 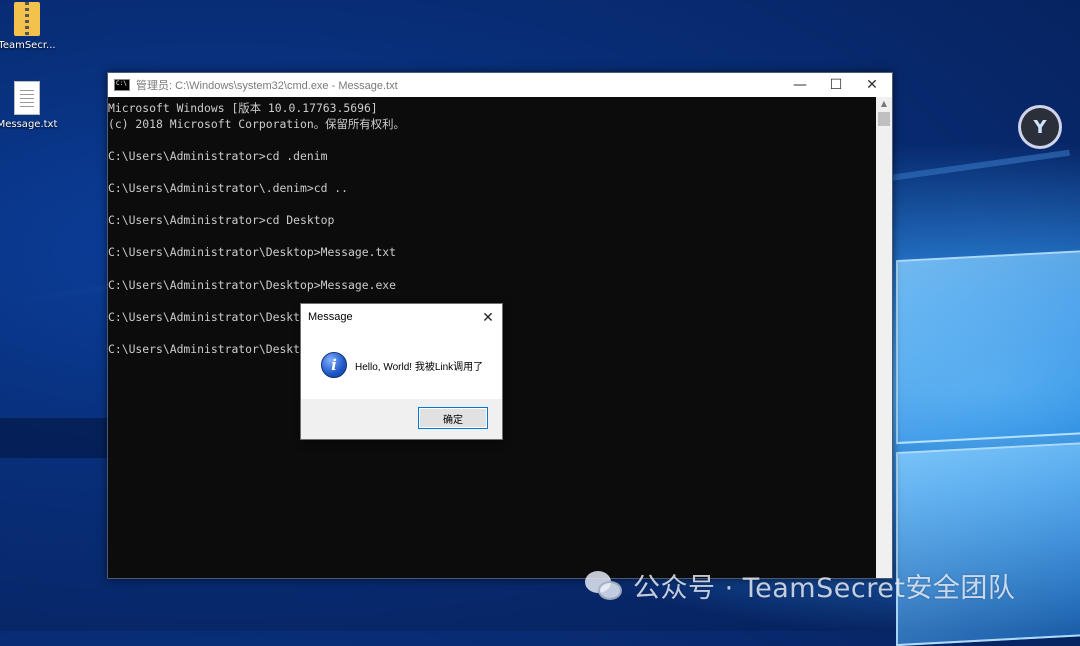 I want to click on cmd-line: Microsoft Windows [版本 10.0.17763.5696], so click(x=243, y=108).